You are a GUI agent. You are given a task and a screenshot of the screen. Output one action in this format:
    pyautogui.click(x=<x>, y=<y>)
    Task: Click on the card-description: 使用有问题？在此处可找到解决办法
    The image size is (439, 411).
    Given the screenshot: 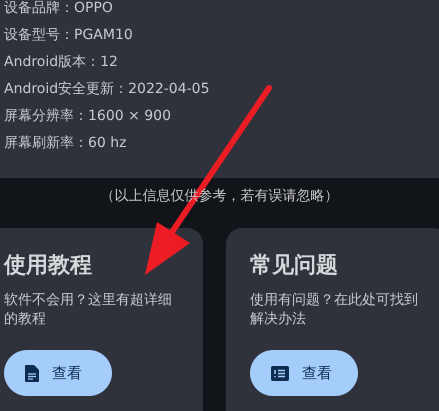 What is the action you would take?
    pyautogui.click(x=334, y=310)
    